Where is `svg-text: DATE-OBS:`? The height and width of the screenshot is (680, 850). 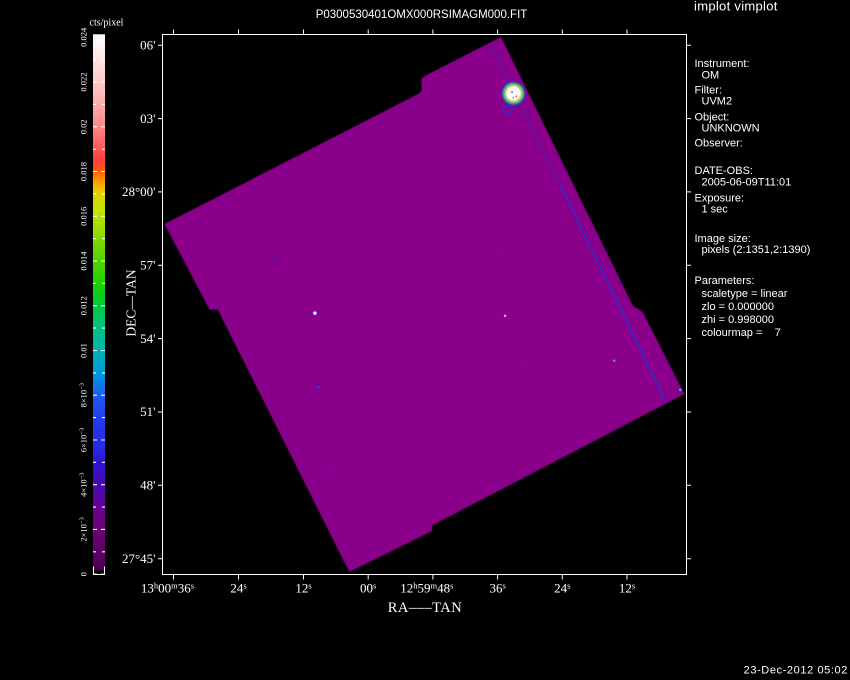 svg-text: DATE-OBS: is located at coordinates (724, 171).